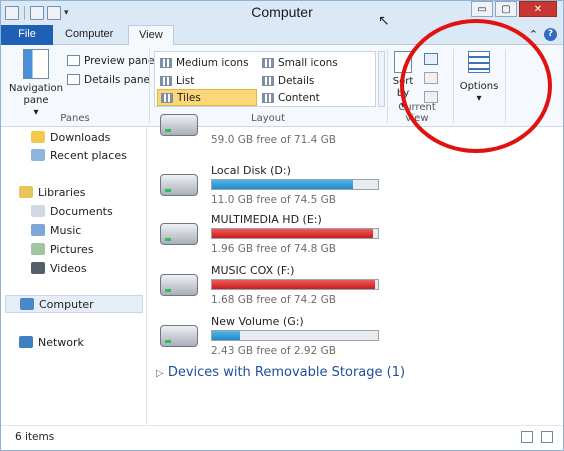  What do you see at coordinates (26, 192) in the screenshot?
I see `libraries-icon` at bounding box center [26, 192].